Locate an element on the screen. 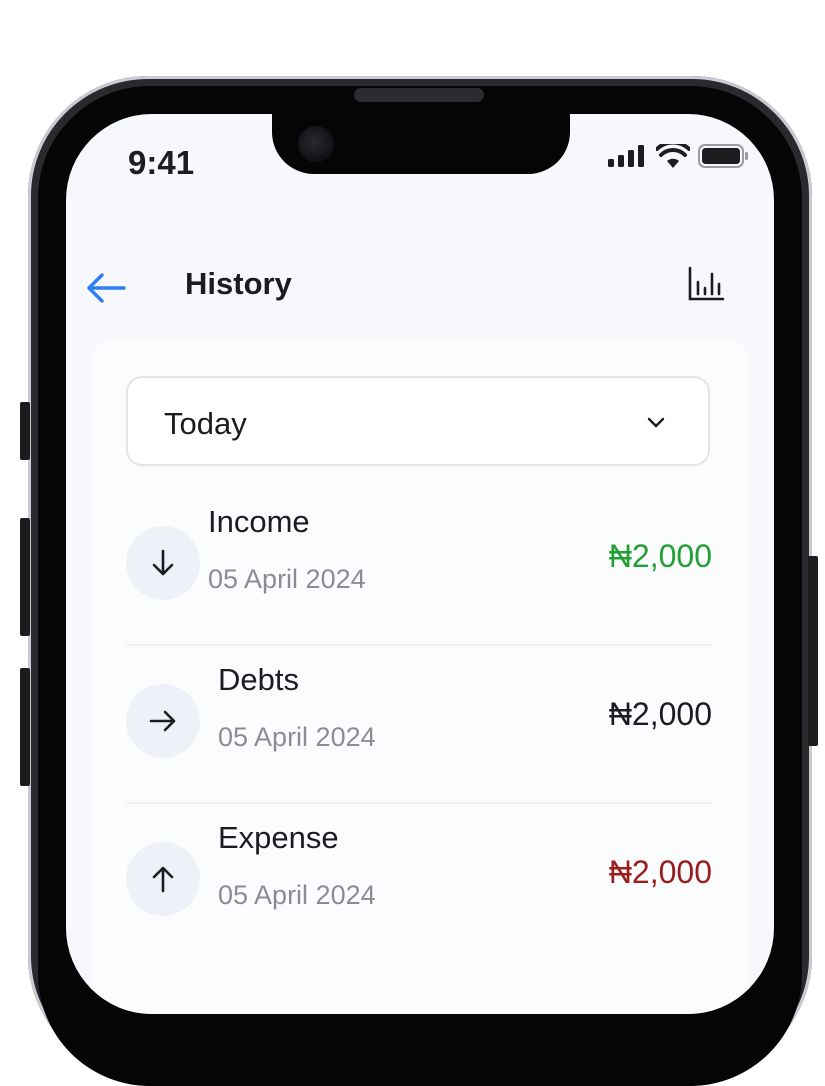  app-header: History is located at coordinates (420, 288).